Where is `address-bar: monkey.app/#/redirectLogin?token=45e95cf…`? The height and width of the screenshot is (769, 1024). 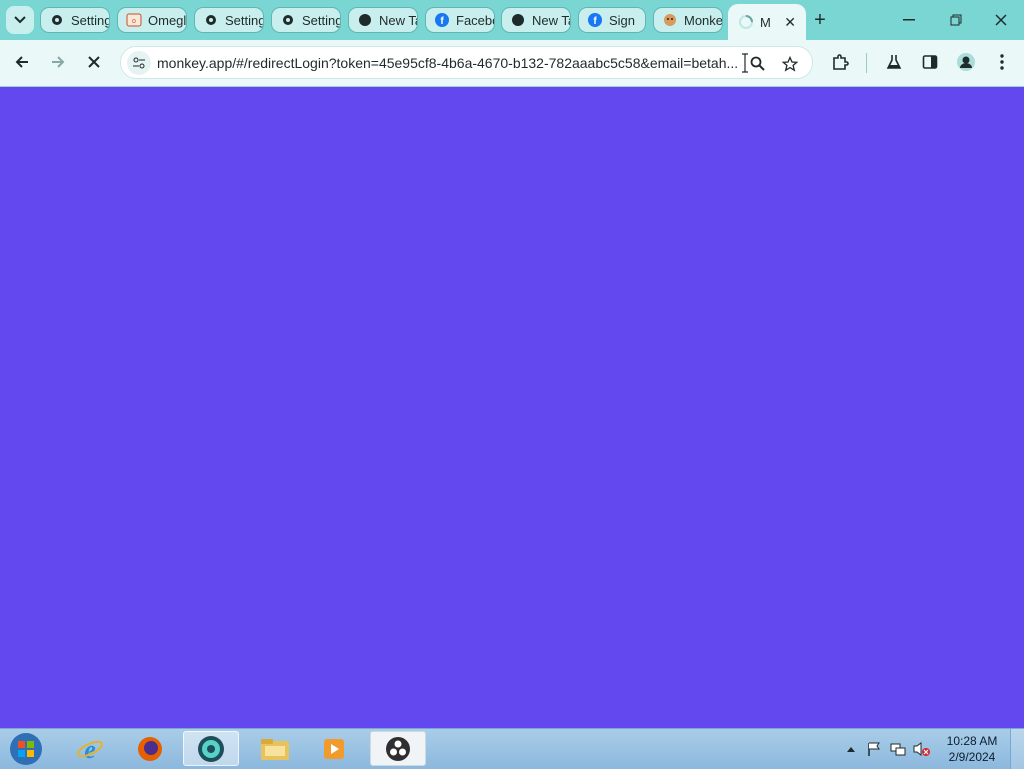
address-bar: monkey.app/#/redirectLogin?token=45e95cf… is located at coordinates (466, 62).